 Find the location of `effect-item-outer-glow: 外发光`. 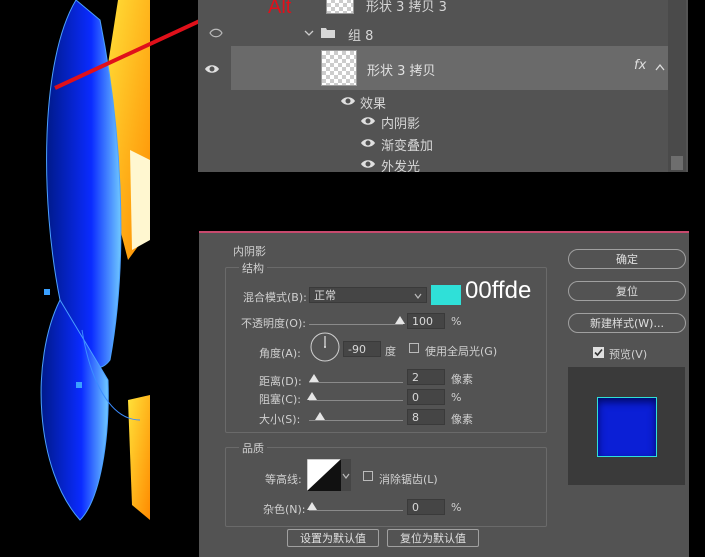

effect-item-outer-glow: 外发光 is located at coordinates (434, 162).